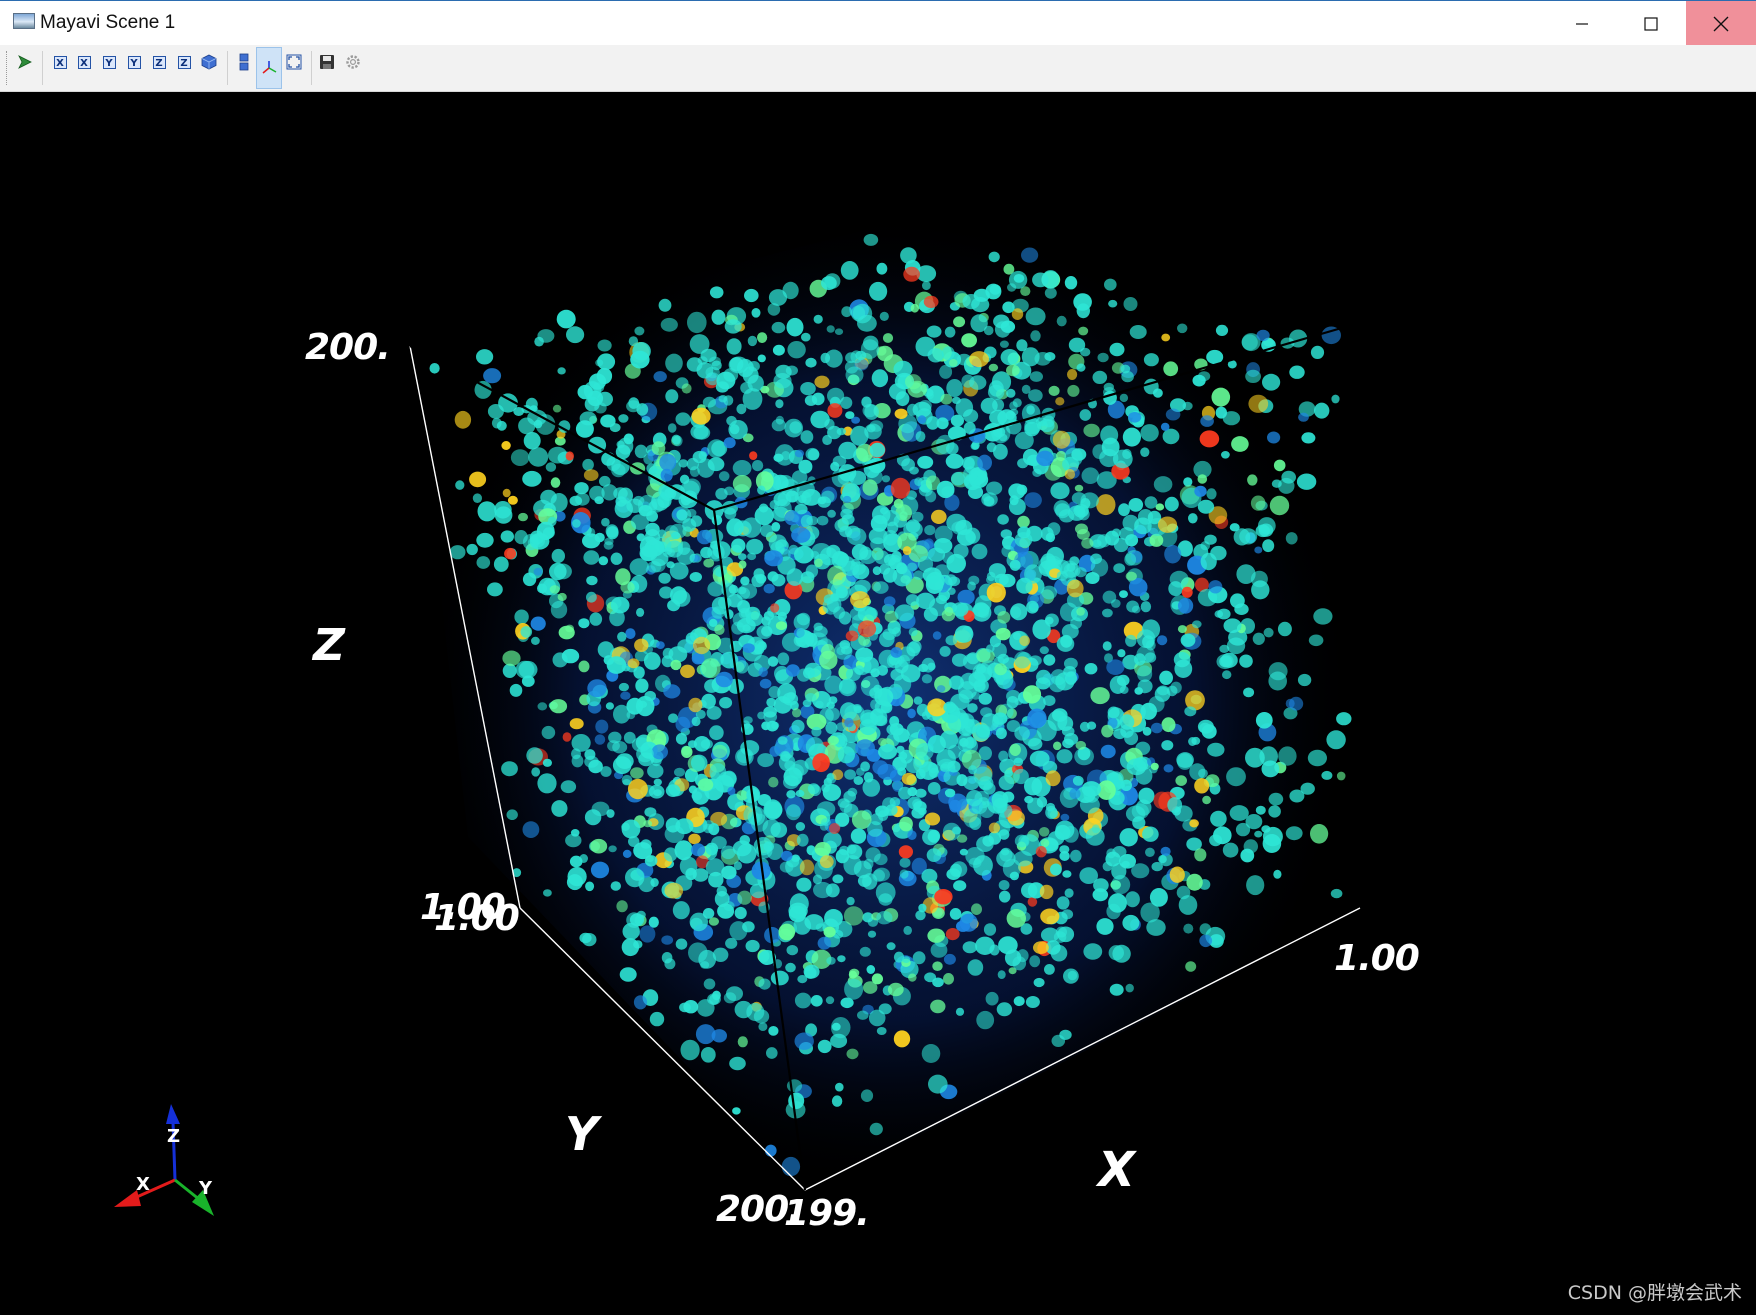  I want to click on parallel-projection-button, so click(244, 62).